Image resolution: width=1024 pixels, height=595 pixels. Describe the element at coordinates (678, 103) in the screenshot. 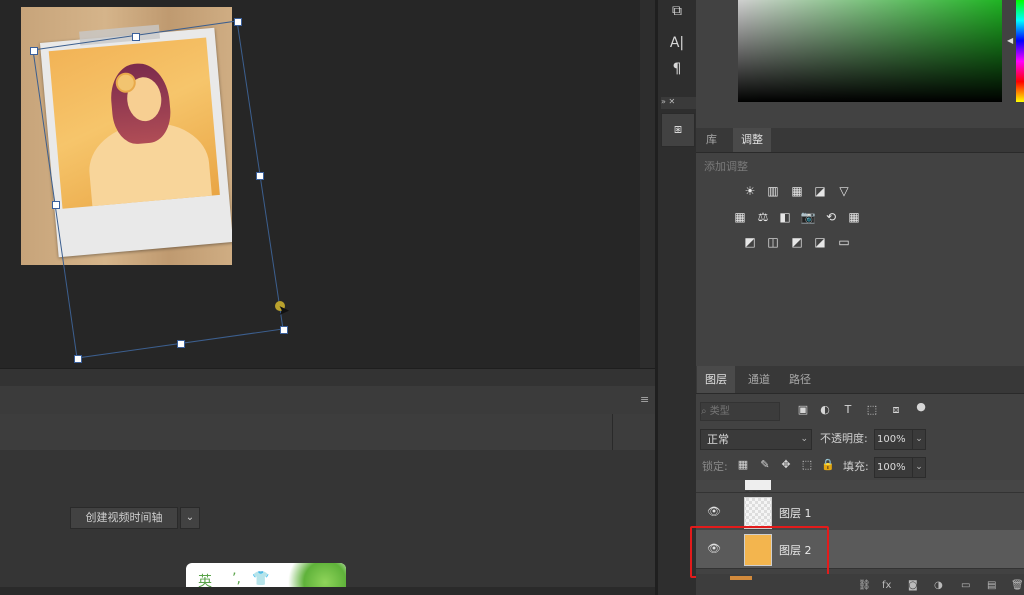

I see `mini-panel-header: » ✕` at that location.